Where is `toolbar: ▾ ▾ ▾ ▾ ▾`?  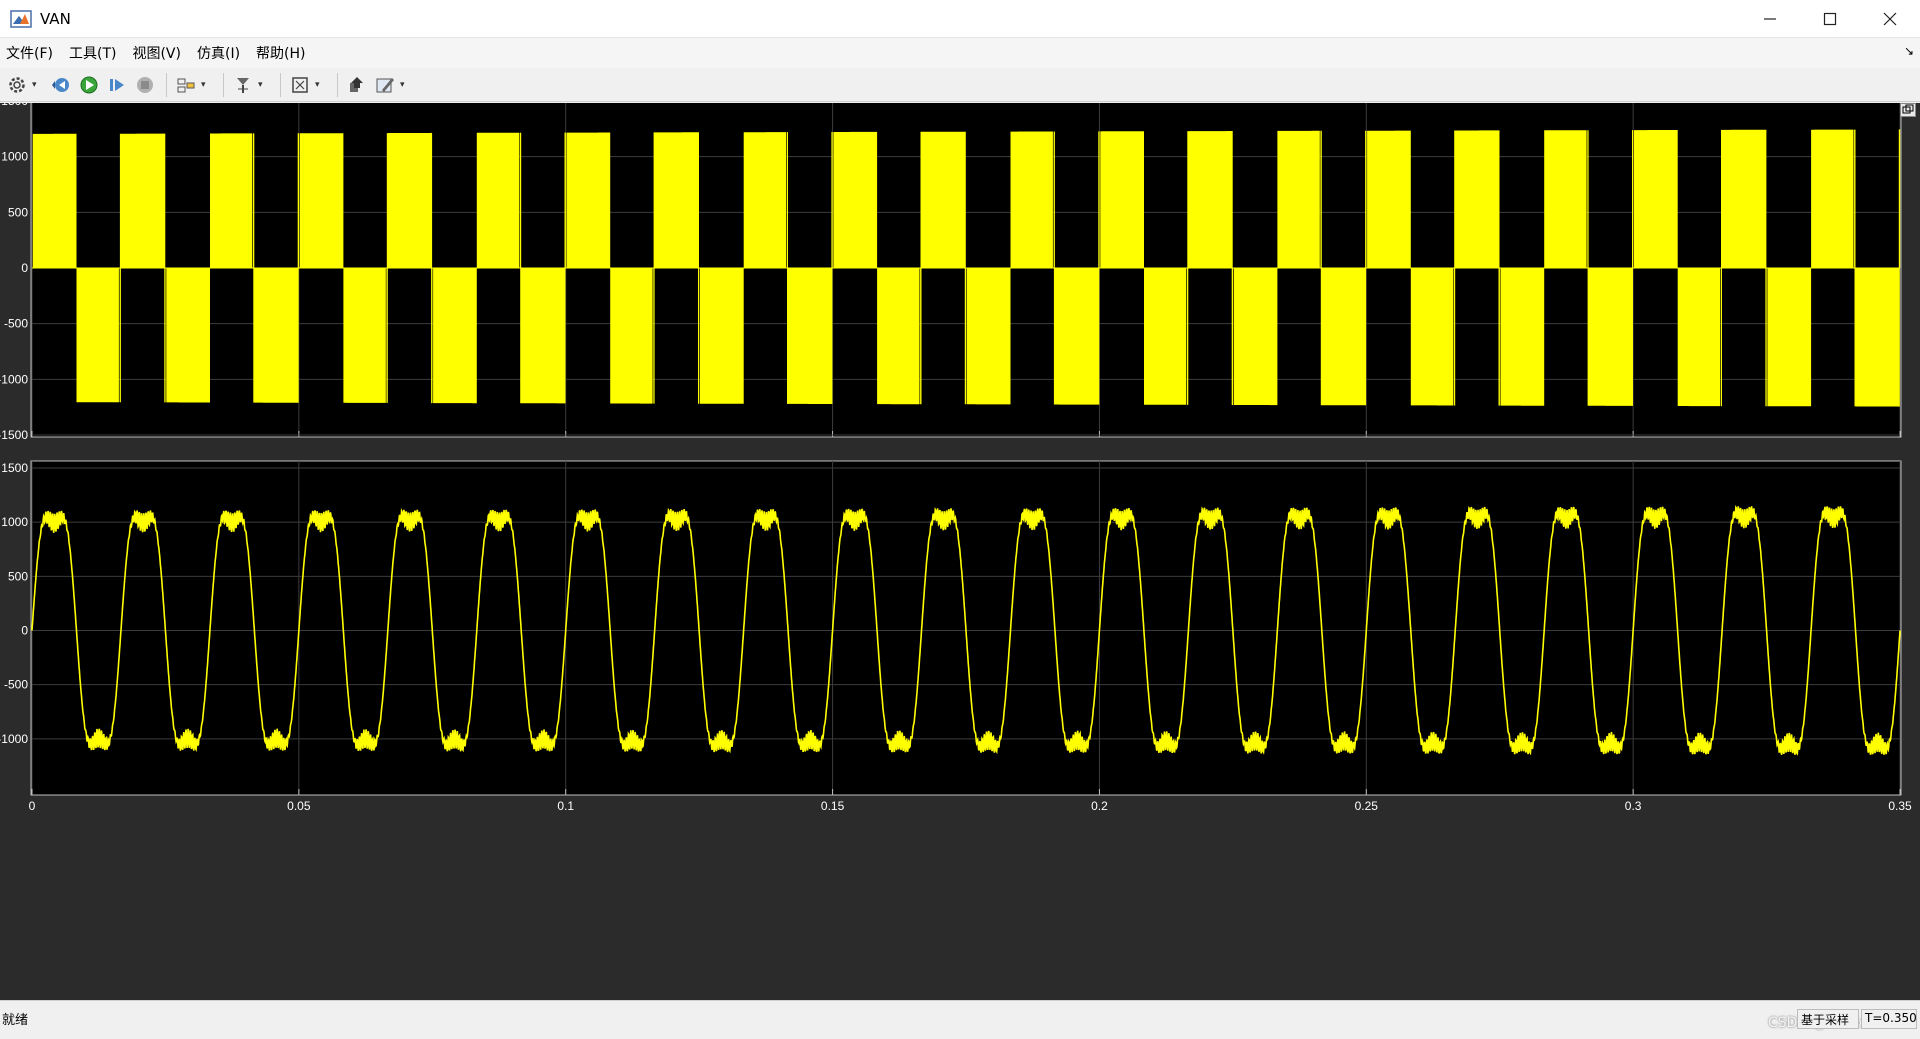 toolbar: ▾ ▾ ▾ ▾ ▾ is located at coordinates (960, 85).